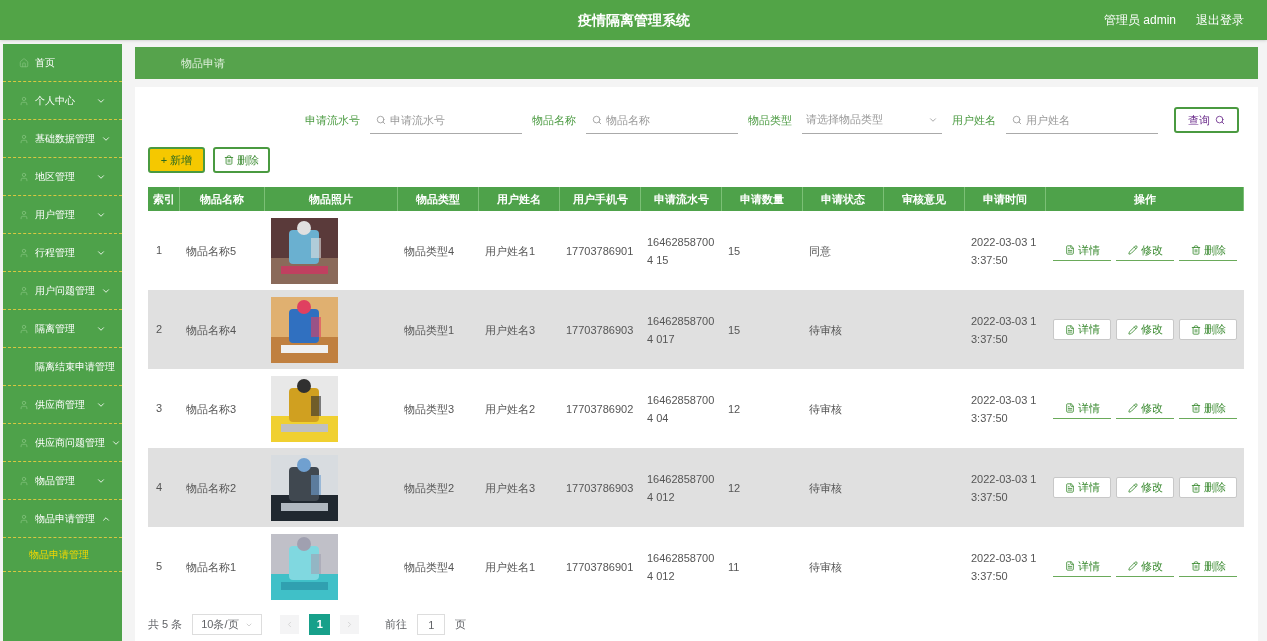  Describe the element at coordinates (974, 120) in the screenshot. I see `search-label: 用户姓名` at that location.